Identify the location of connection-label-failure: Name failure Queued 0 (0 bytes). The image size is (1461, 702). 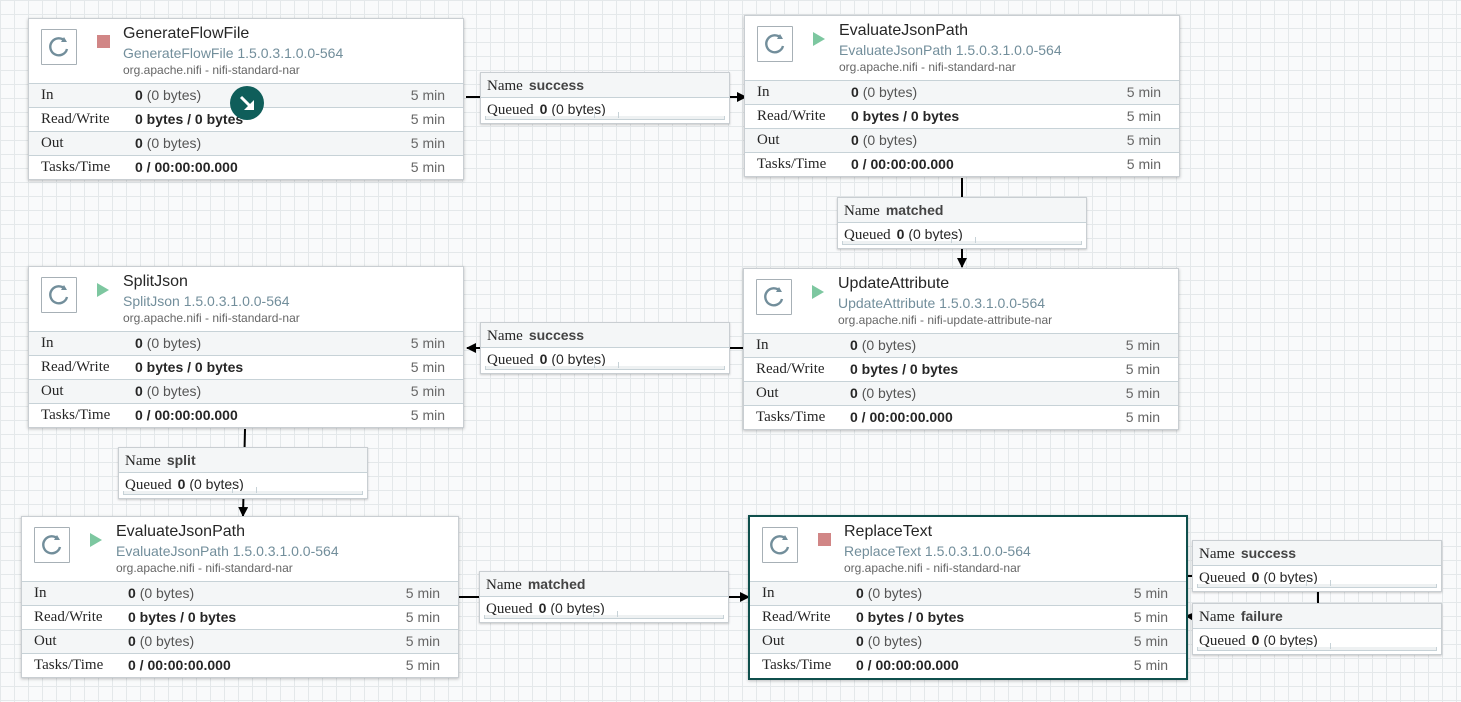
(1317, 629).